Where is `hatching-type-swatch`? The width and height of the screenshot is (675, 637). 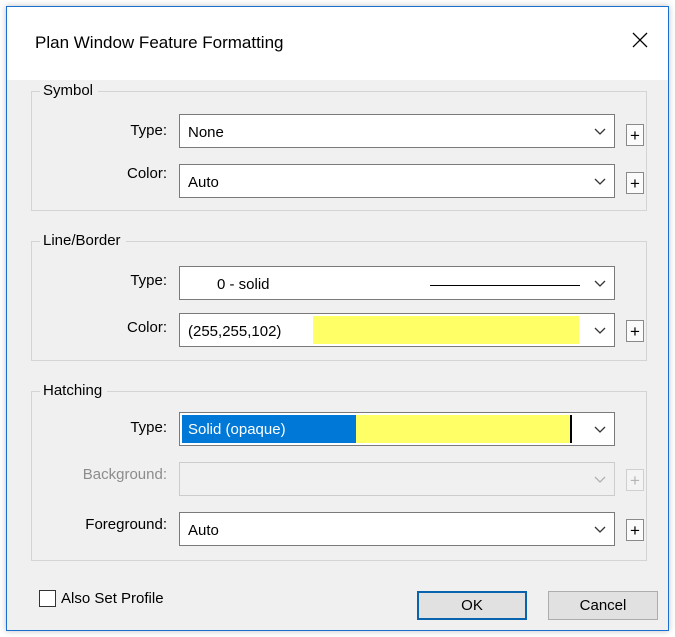
hatching-type-swatch is located at coordinates (464, 429).